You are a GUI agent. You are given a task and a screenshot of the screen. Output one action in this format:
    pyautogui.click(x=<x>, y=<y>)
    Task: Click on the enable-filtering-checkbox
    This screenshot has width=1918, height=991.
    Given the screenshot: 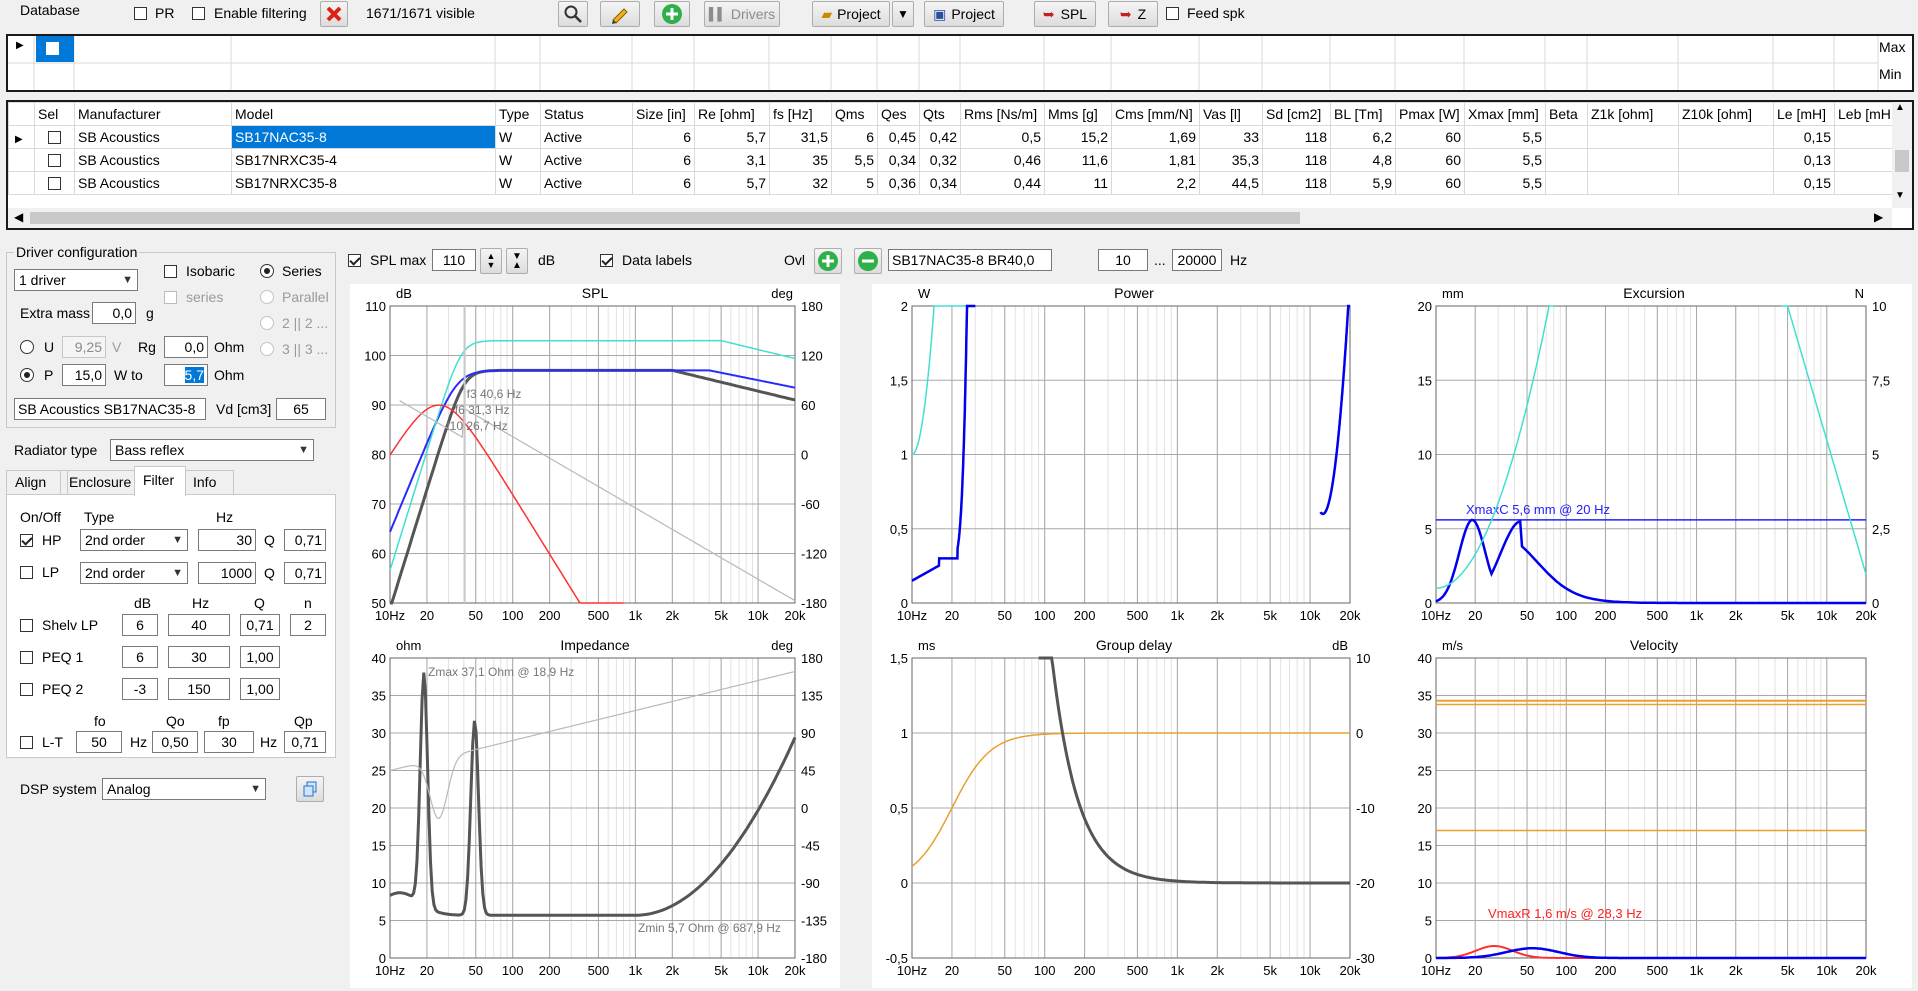 What is the action you would take?
    pyautogui.click(x=198, y=13)
    